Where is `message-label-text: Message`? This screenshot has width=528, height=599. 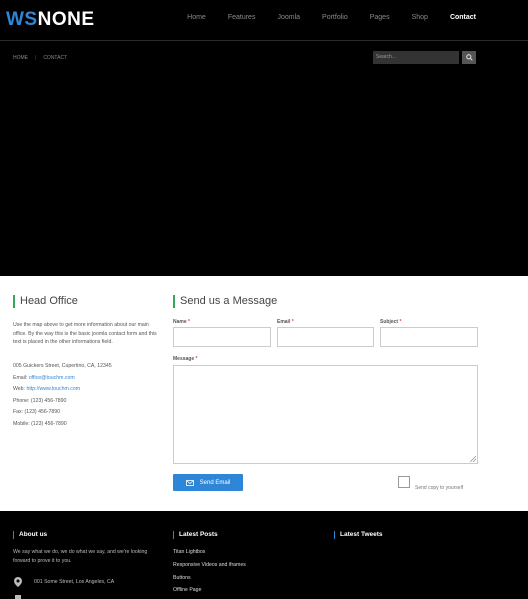
message-label-text: Message is located at coordinates (184, 359).